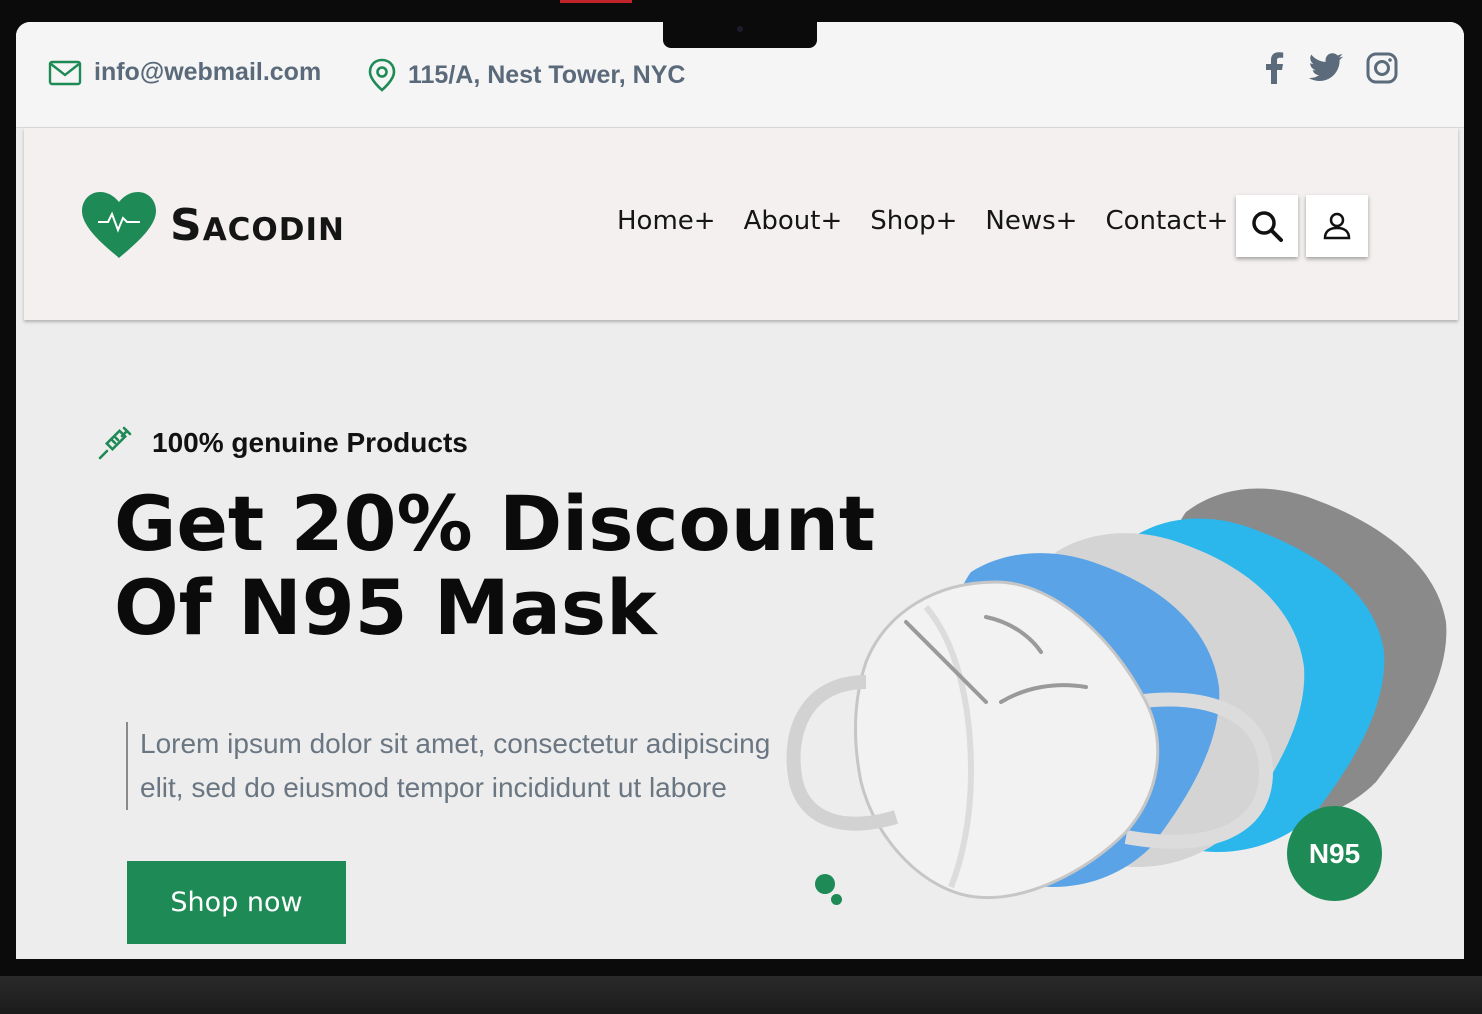  I want to click on logo-text: Sacodin, so click(257, 225).